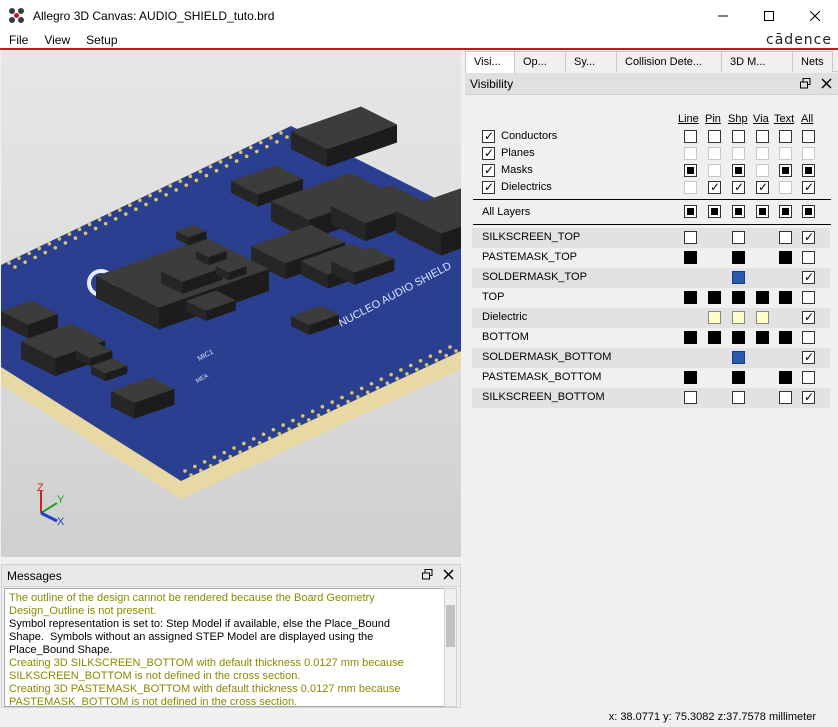 Image resolution: width=838 pixels, height=727 pixels. I want to click on layer-top-pin, so click(714, 297).